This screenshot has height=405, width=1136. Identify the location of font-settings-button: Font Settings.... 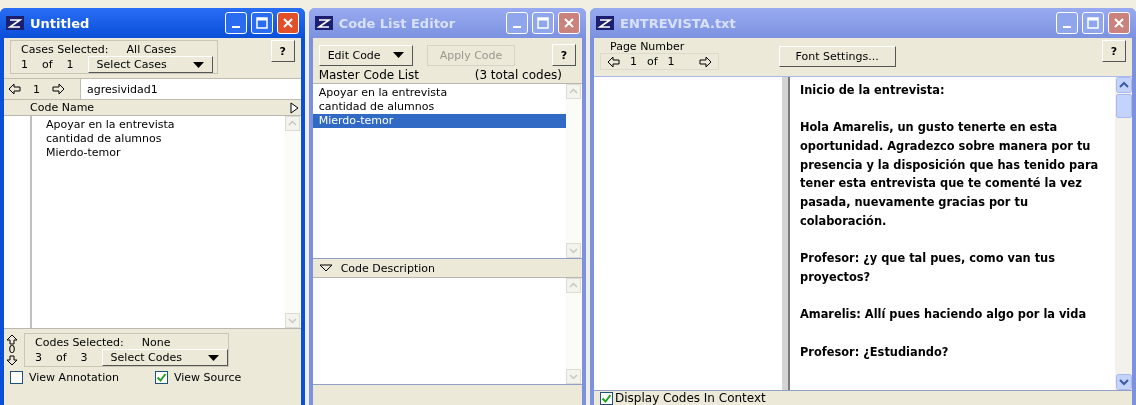
(837, 56).